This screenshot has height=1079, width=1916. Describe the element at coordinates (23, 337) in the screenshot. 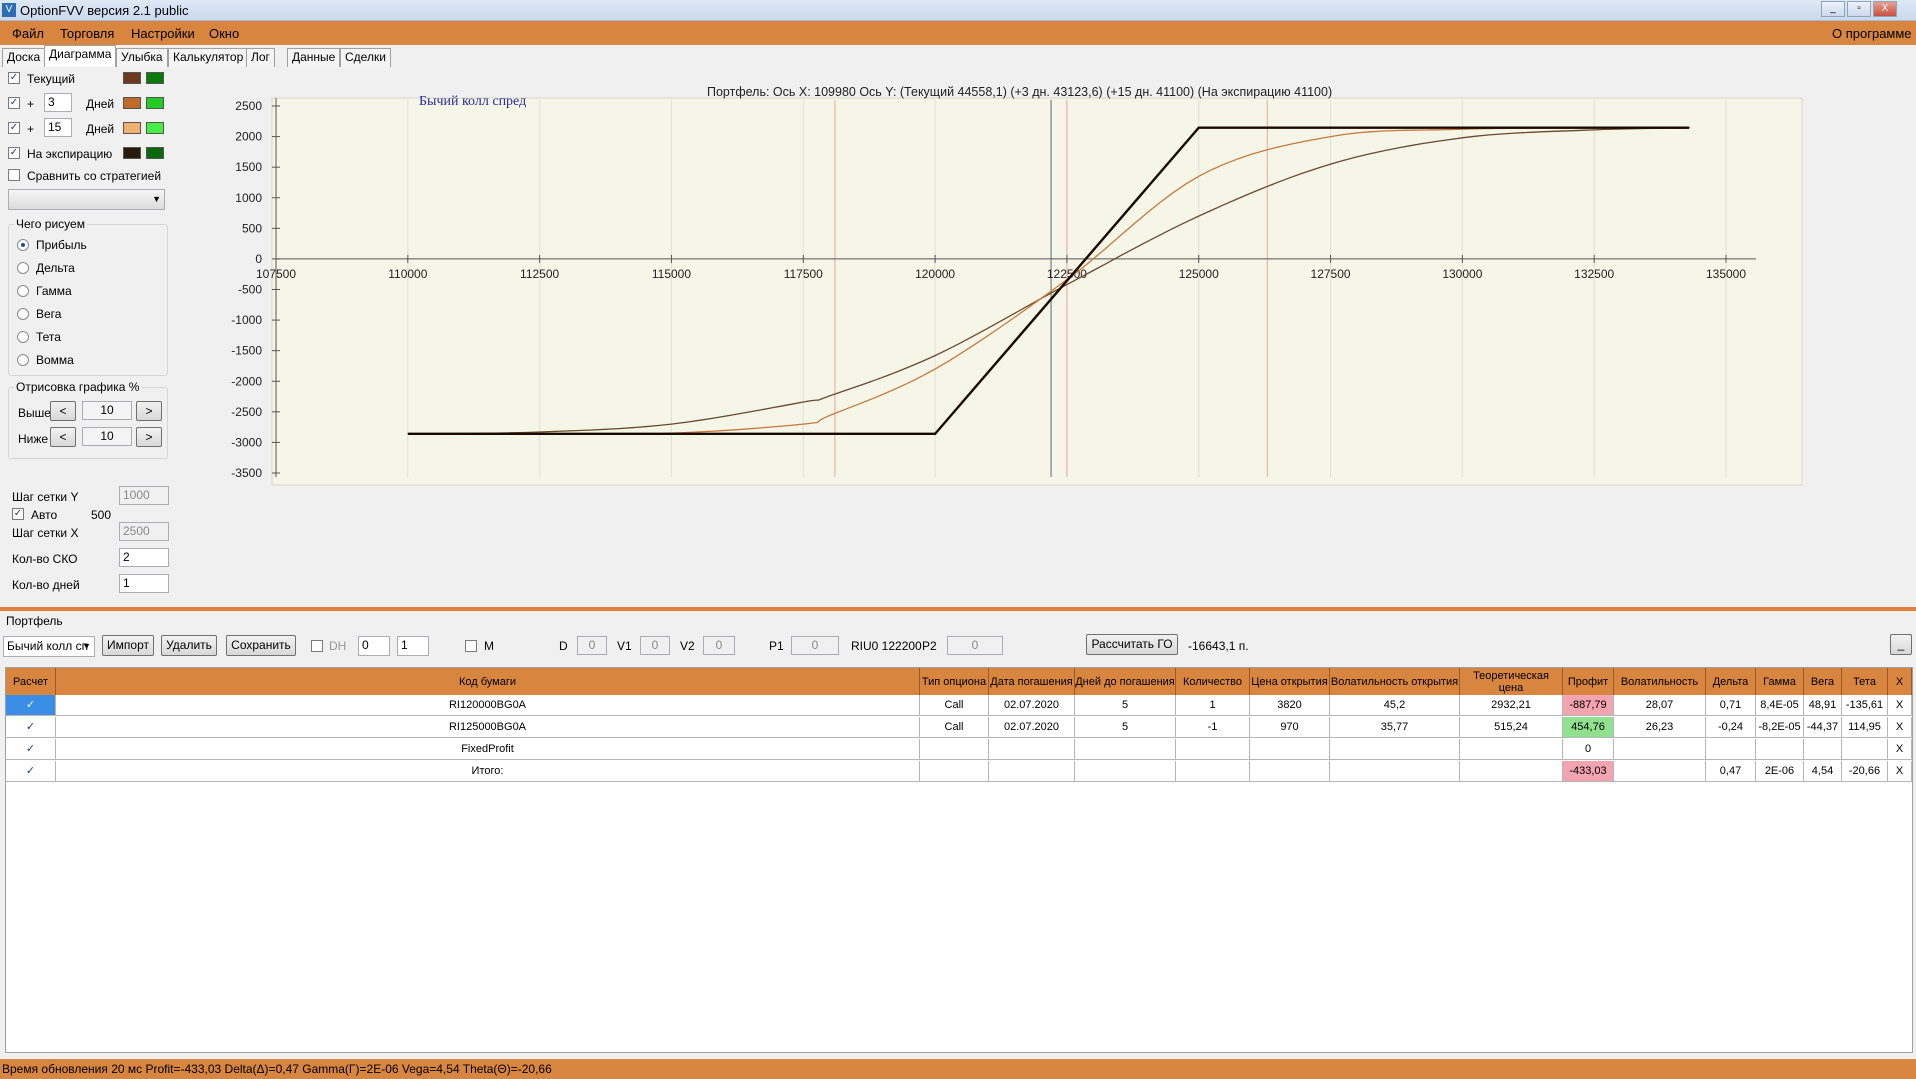

I see `radio-theta` at that location.